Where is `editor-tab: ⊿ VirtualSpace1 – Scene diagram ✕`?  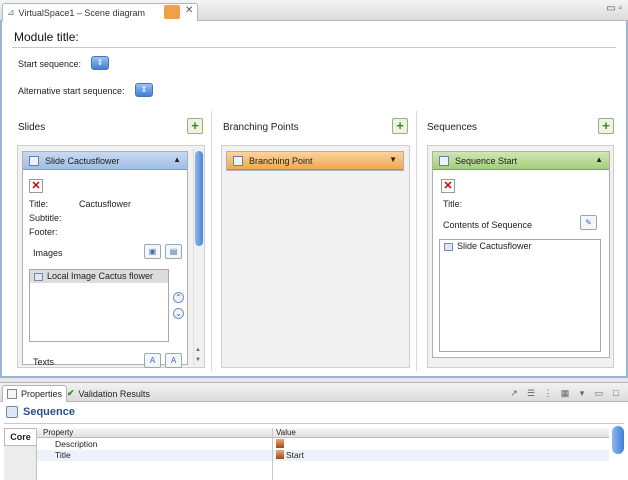 editor-tab: ⊿ VirtualSpace1 – Scene diagram ✕ is located at coordinates (100, 12).